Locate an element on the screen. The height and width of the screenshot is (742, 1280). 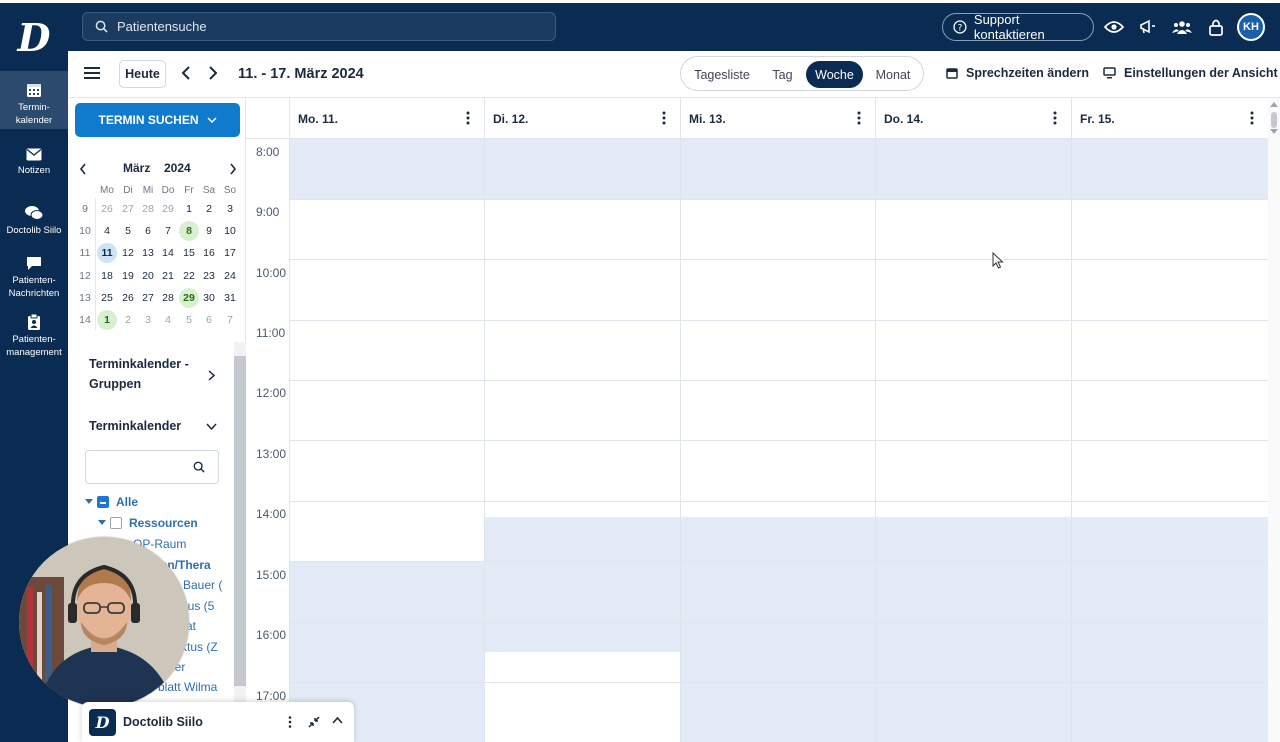
minical-day: 11 is located at coordinates (107, 253).